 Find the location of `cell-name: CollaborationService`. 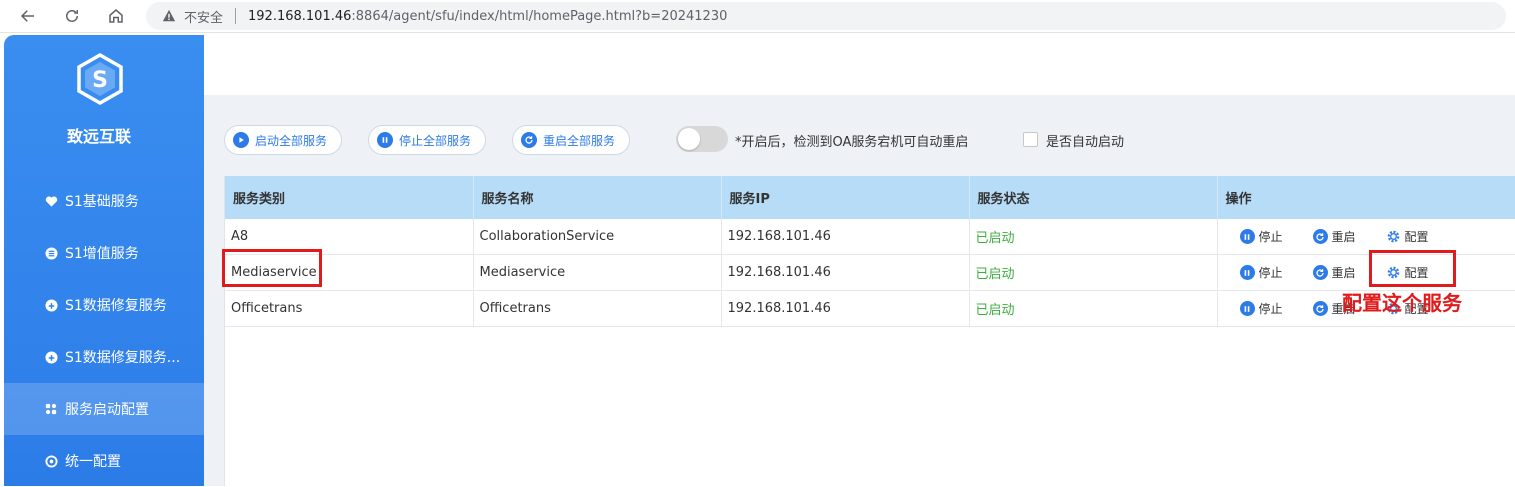

cell-name: CollaborationService is located at coordinates (597, 237).